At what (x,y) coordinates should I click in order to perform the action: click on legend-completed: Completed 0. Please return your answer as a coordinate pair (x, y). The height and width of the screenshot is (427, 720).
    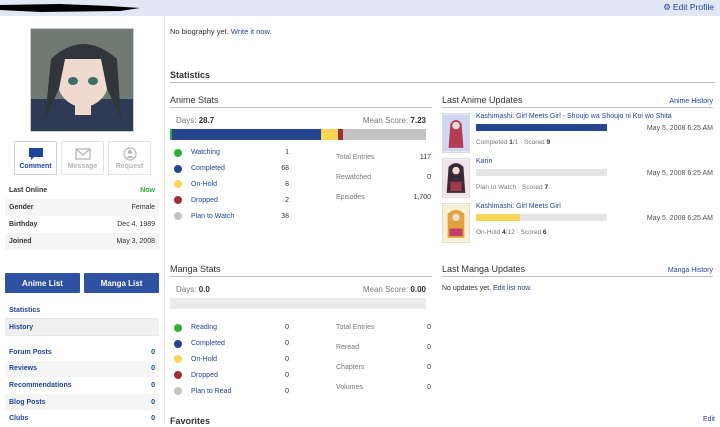
    Looking at the image, I should click on (231, 344).